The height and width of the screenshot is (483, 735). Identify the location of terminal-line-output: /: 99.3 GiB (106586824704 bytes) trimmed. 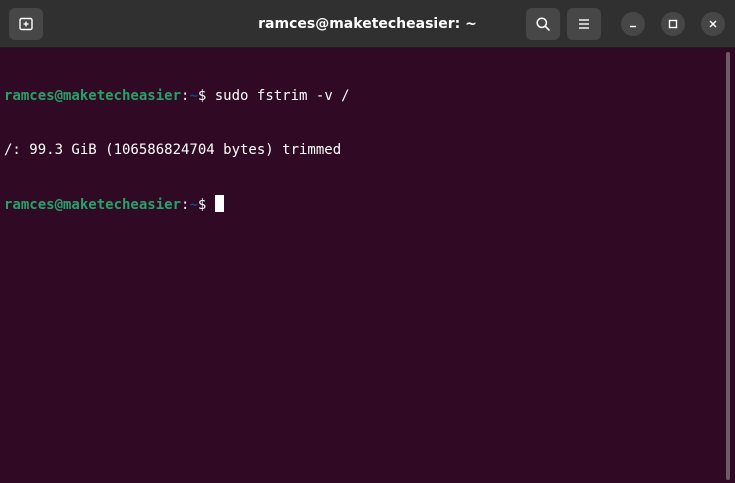
(364, 150).